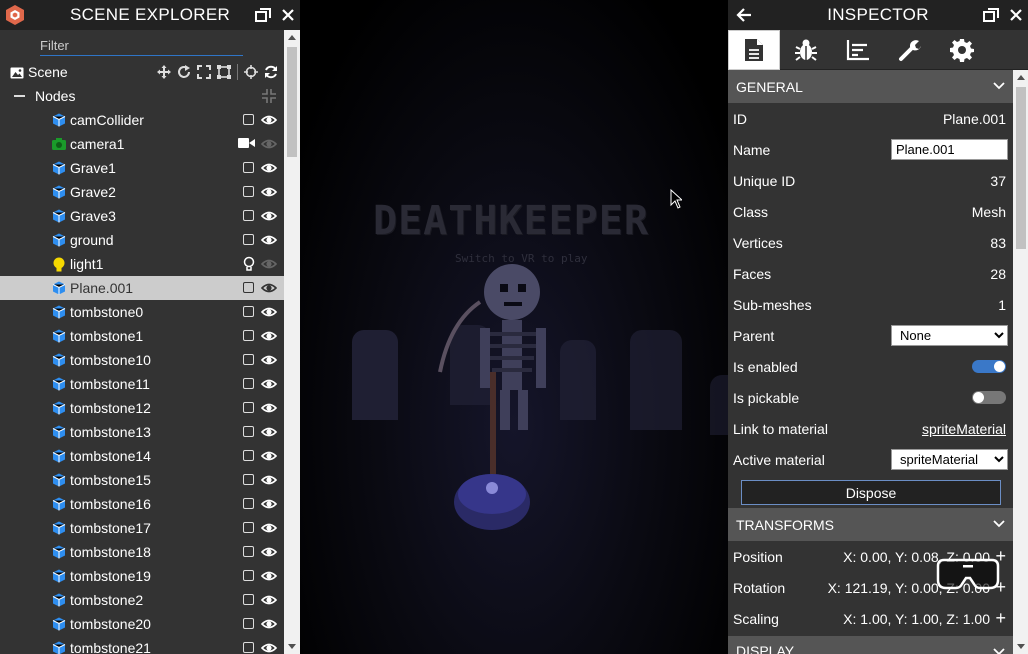 The width and height of the screenshot is (1028, 654). What do you see at coordinates (142, 576) in the screenshot?
I see `node-row: tombstone19` at bounding box center [142, 576].